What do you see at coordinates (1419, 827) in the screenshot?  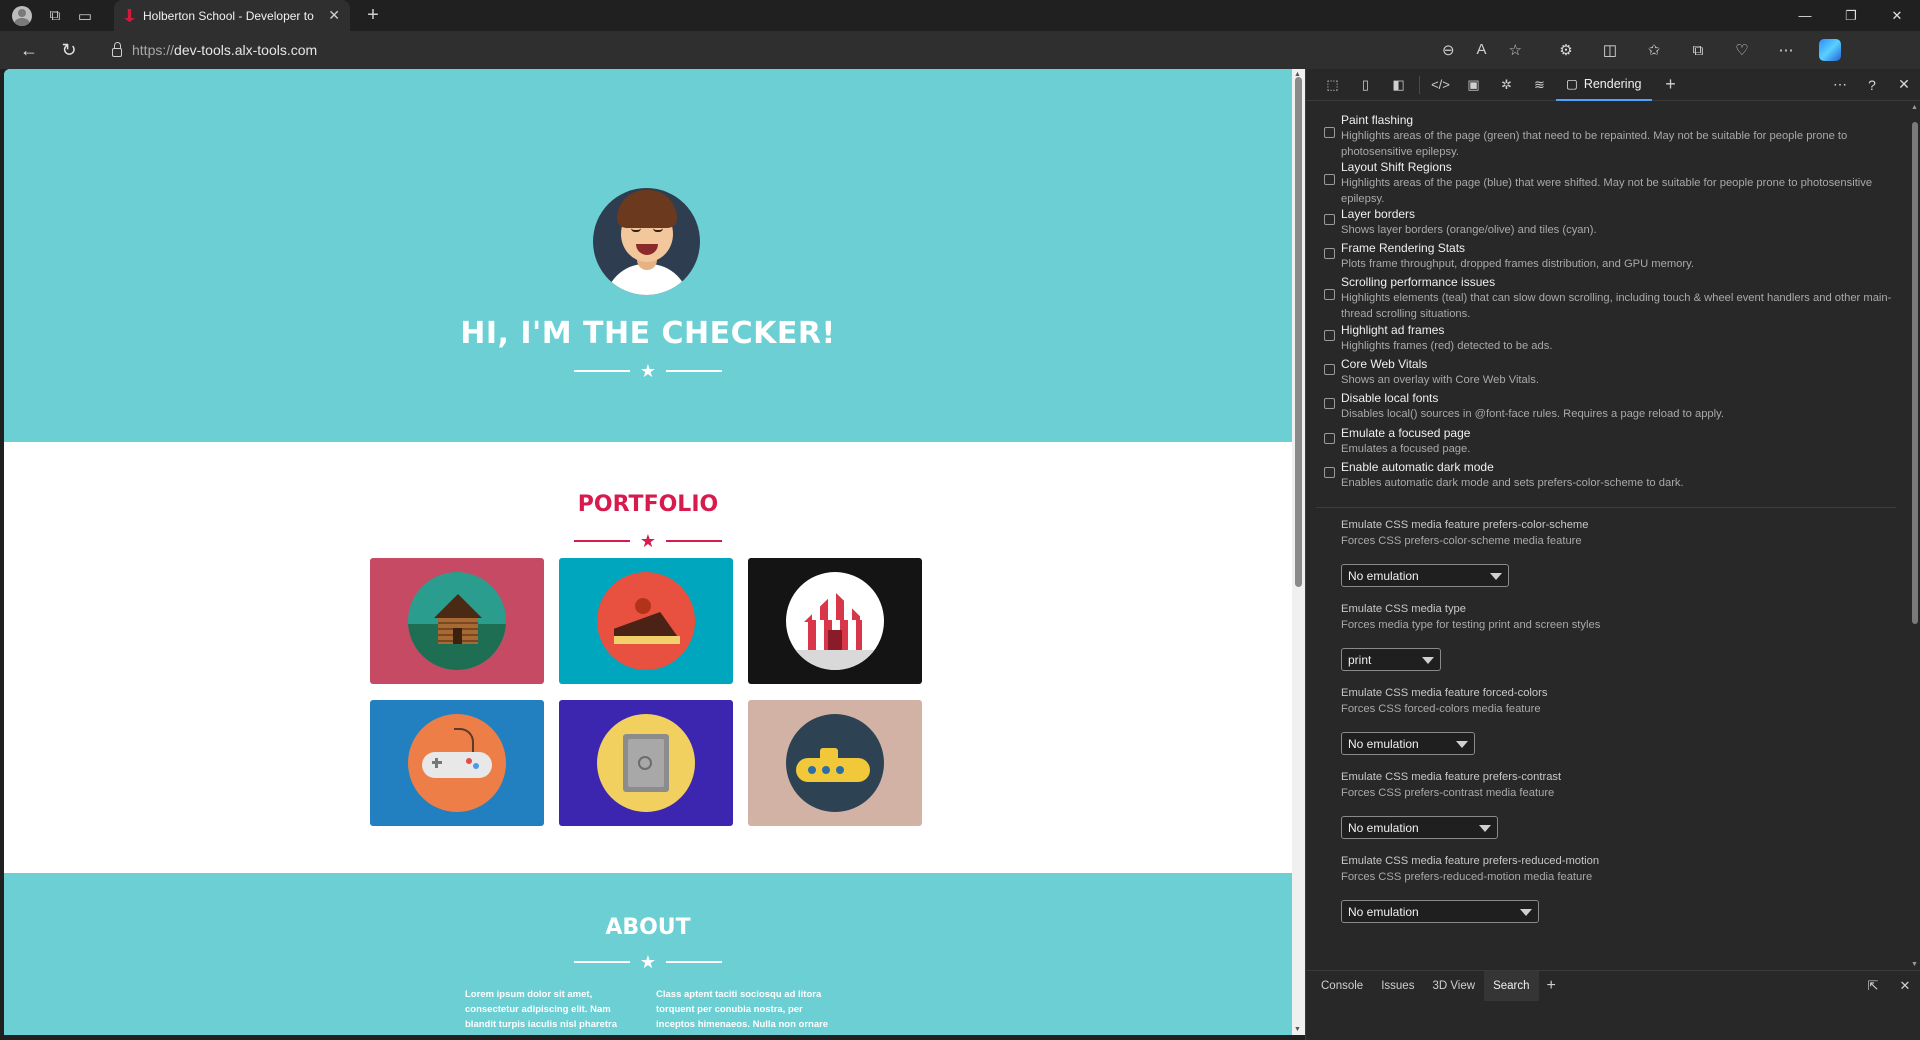 I see `prefers-contrast-select: No emulation` at bounding box center [1419, 827].